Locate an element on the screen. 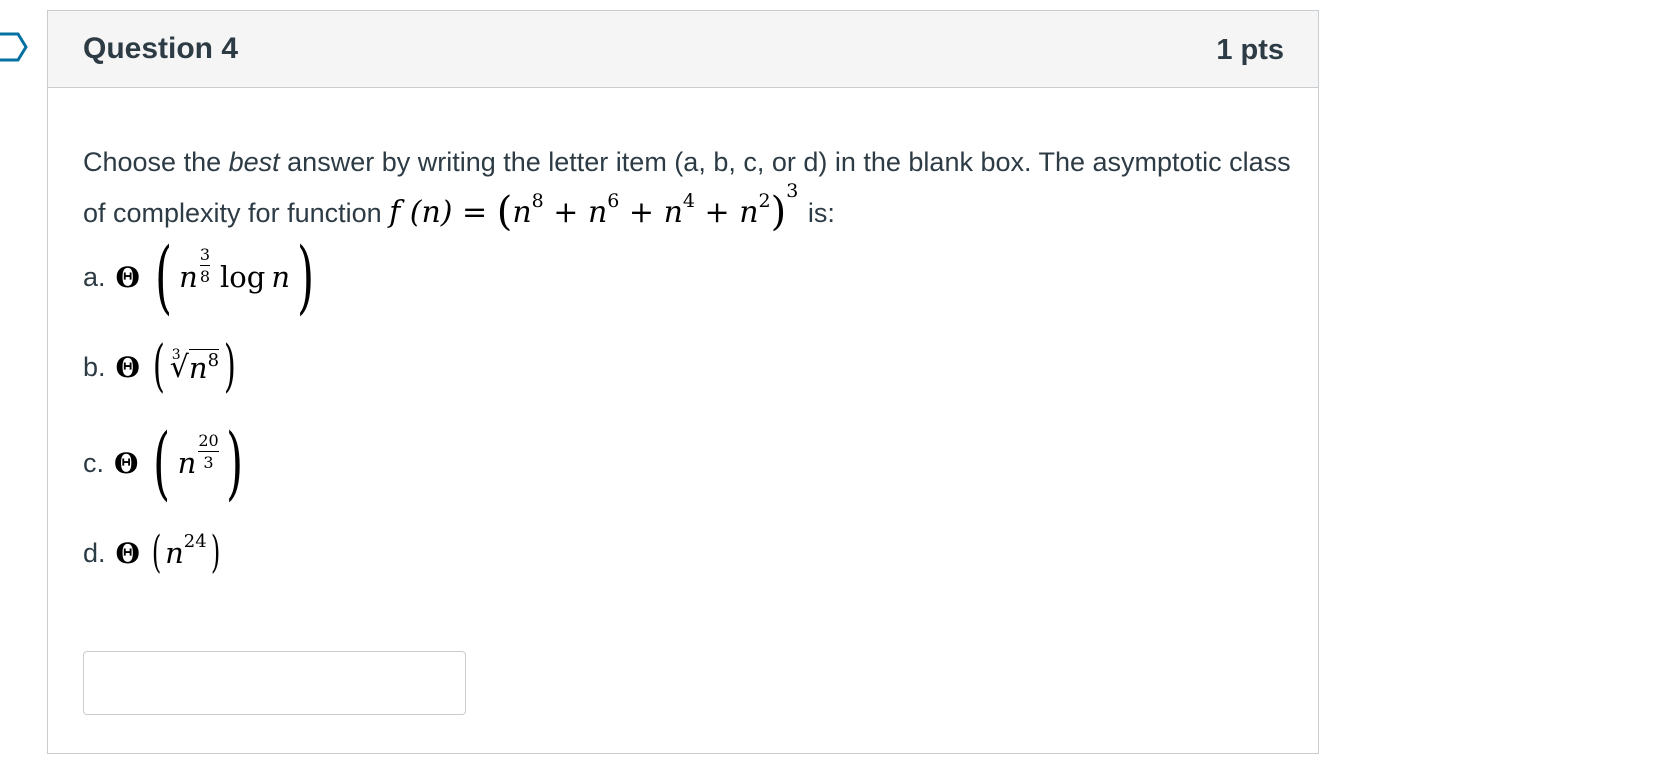  option-exponent: 24 is located at coordinates (195, 541).